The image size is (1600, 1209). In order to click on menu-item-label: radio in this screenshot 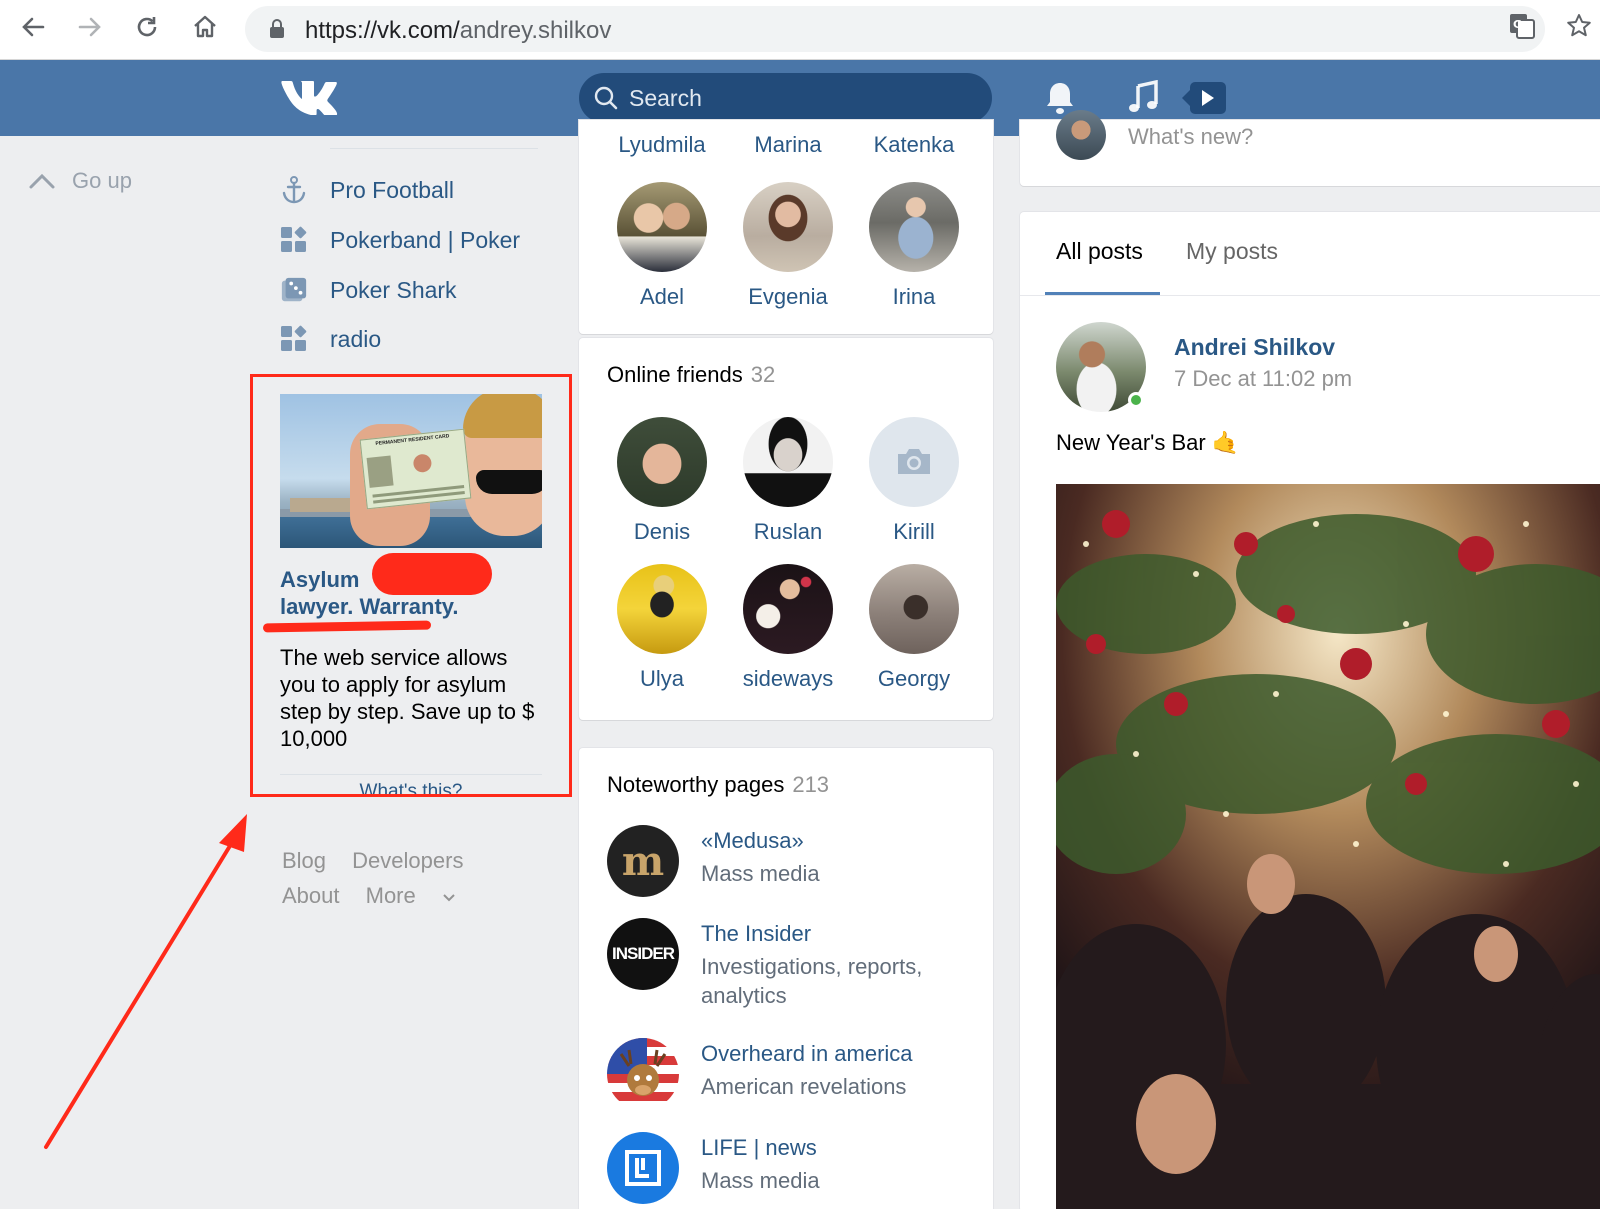, I will do `click(356, 338)`.